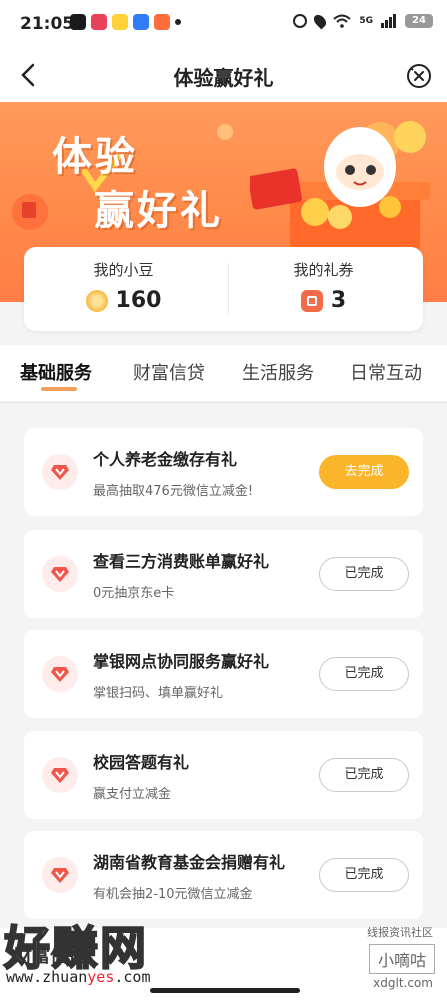 This screenshot has height=1000, width=447. I want to click on stat-beans-value: 160, so click(138, 300).